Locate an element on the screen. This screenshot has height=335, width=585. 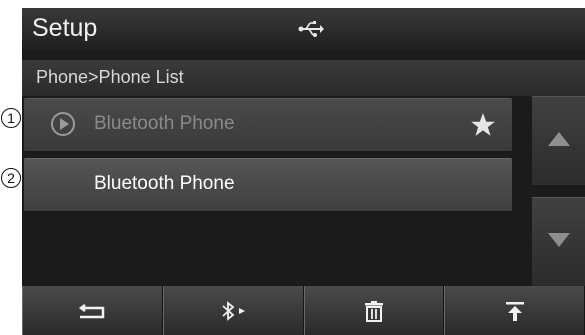
usb-icon is located at coordinates (311, 29).